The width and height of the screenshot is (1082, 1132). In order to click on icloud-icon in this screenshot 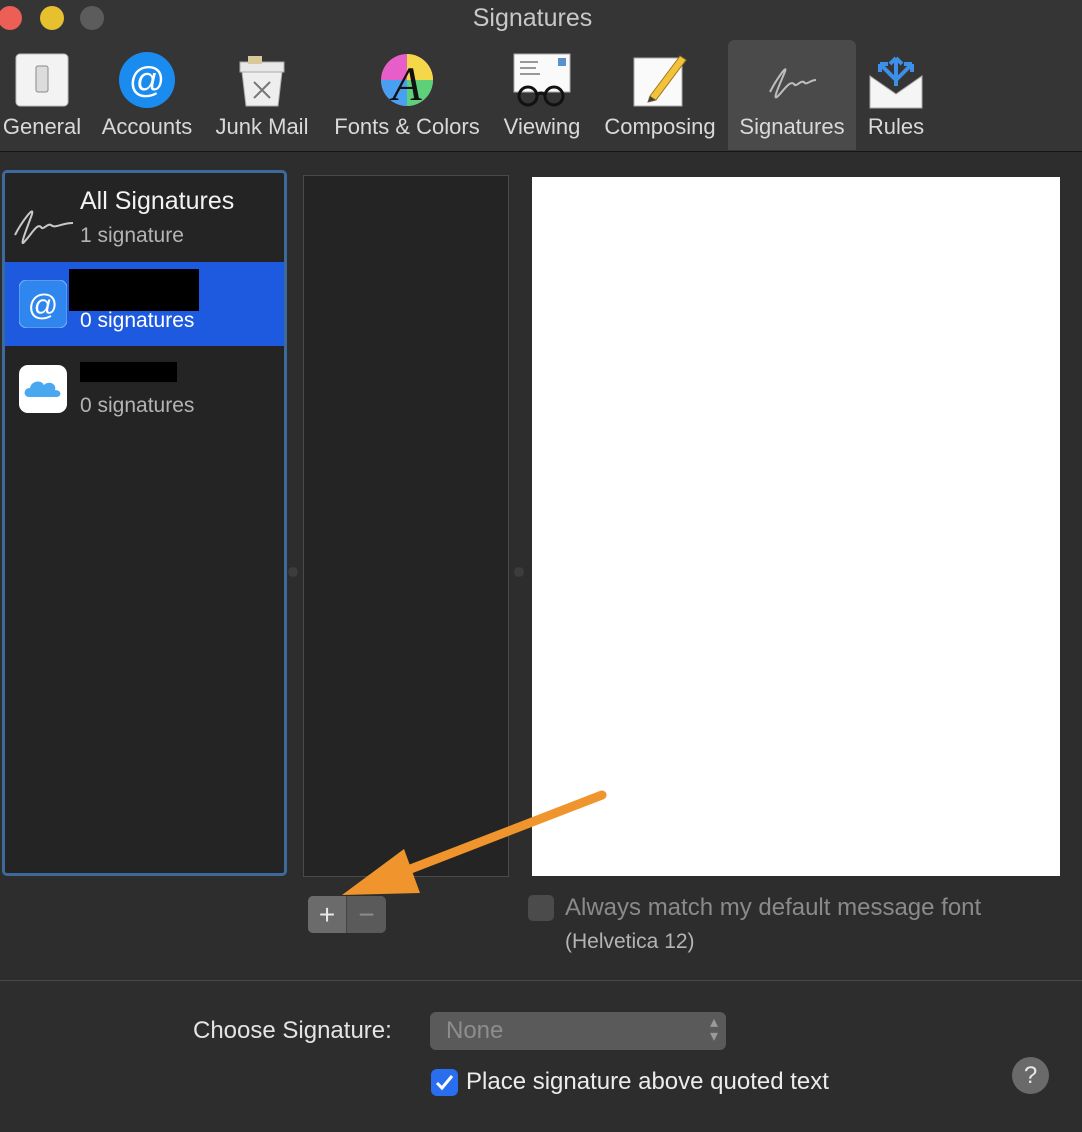, I will do `click(43, 389)`.